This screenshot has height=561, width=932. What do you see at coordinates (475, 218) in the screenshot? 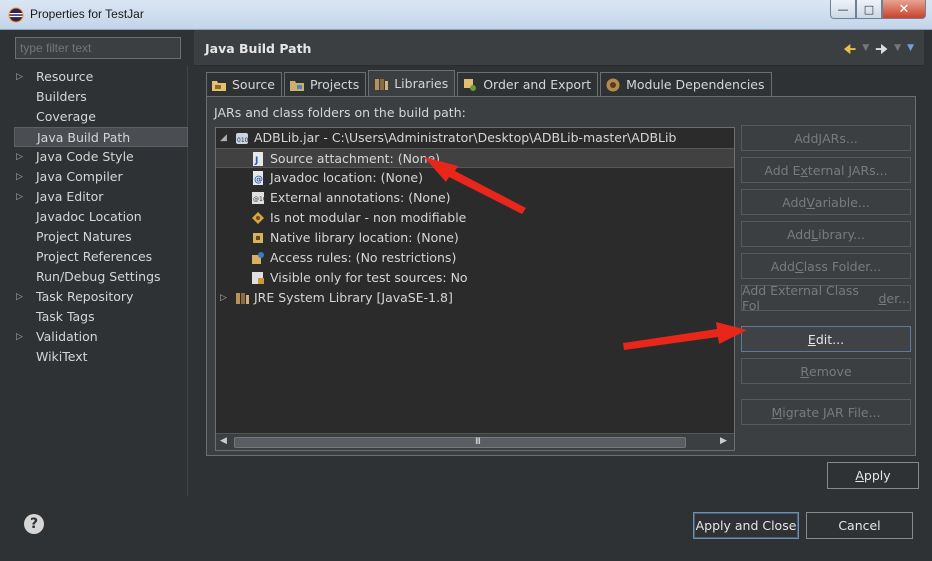
I see `tree-attribute-row: Is not modular - non modifiable` at bounding box center [475, 218].